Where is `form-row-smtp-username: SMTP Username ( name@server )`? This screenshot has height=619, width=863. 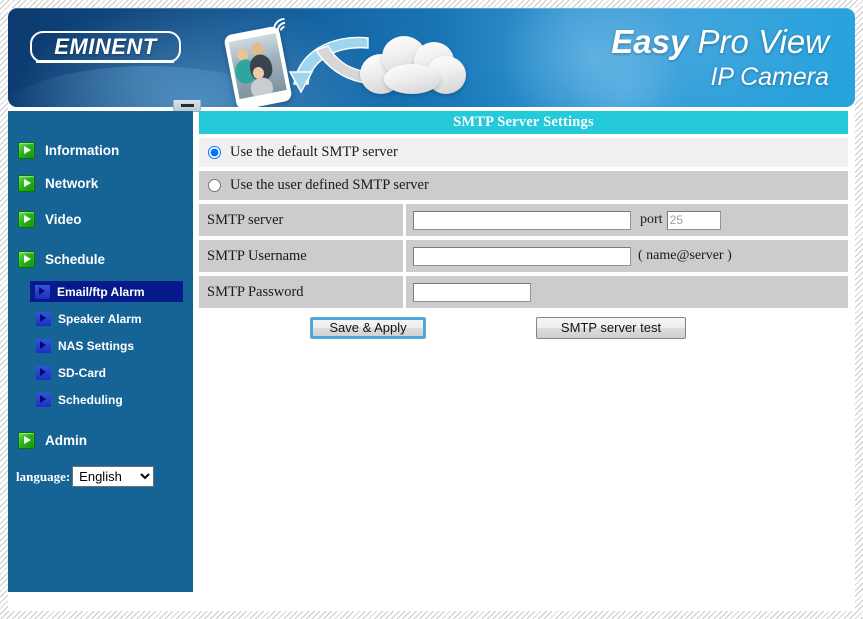 form-row-smtp-username: SMTP Username ( name@server ) is located at coordinates (523, 256).